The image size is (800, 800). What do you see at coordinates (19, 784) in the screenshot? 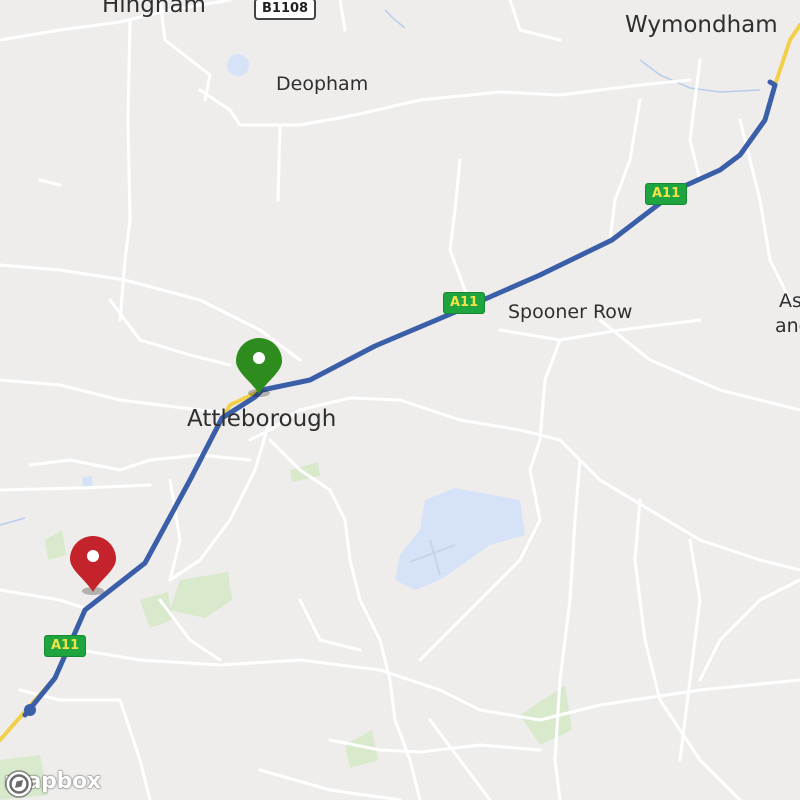
I see `mapbox-icon` at bounding box center [19, 784].